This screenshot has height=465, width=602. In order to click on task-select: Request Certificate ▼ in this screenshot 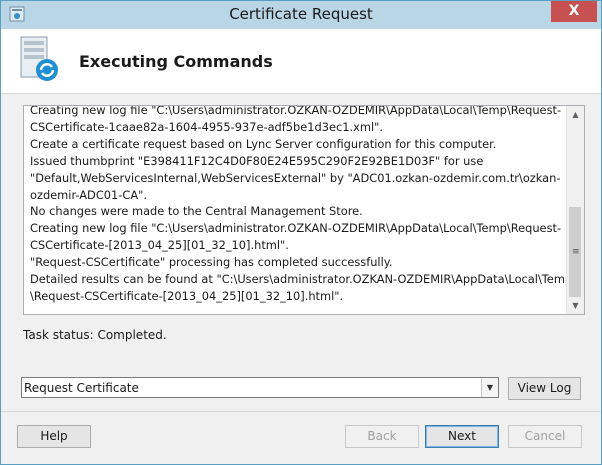, I will do `click(260, 387)`.